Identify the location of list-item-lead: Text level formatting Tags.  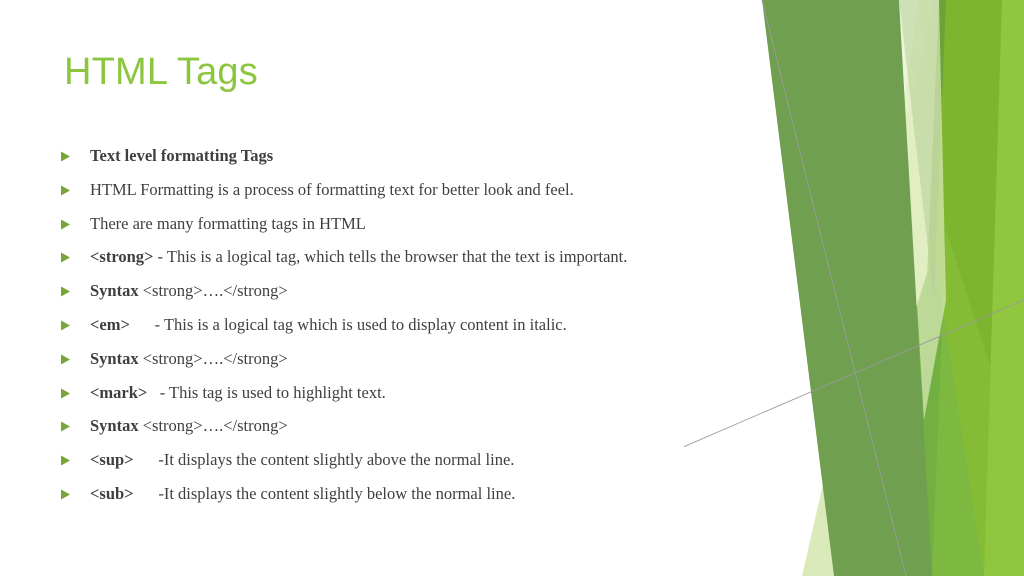
(182, 155).